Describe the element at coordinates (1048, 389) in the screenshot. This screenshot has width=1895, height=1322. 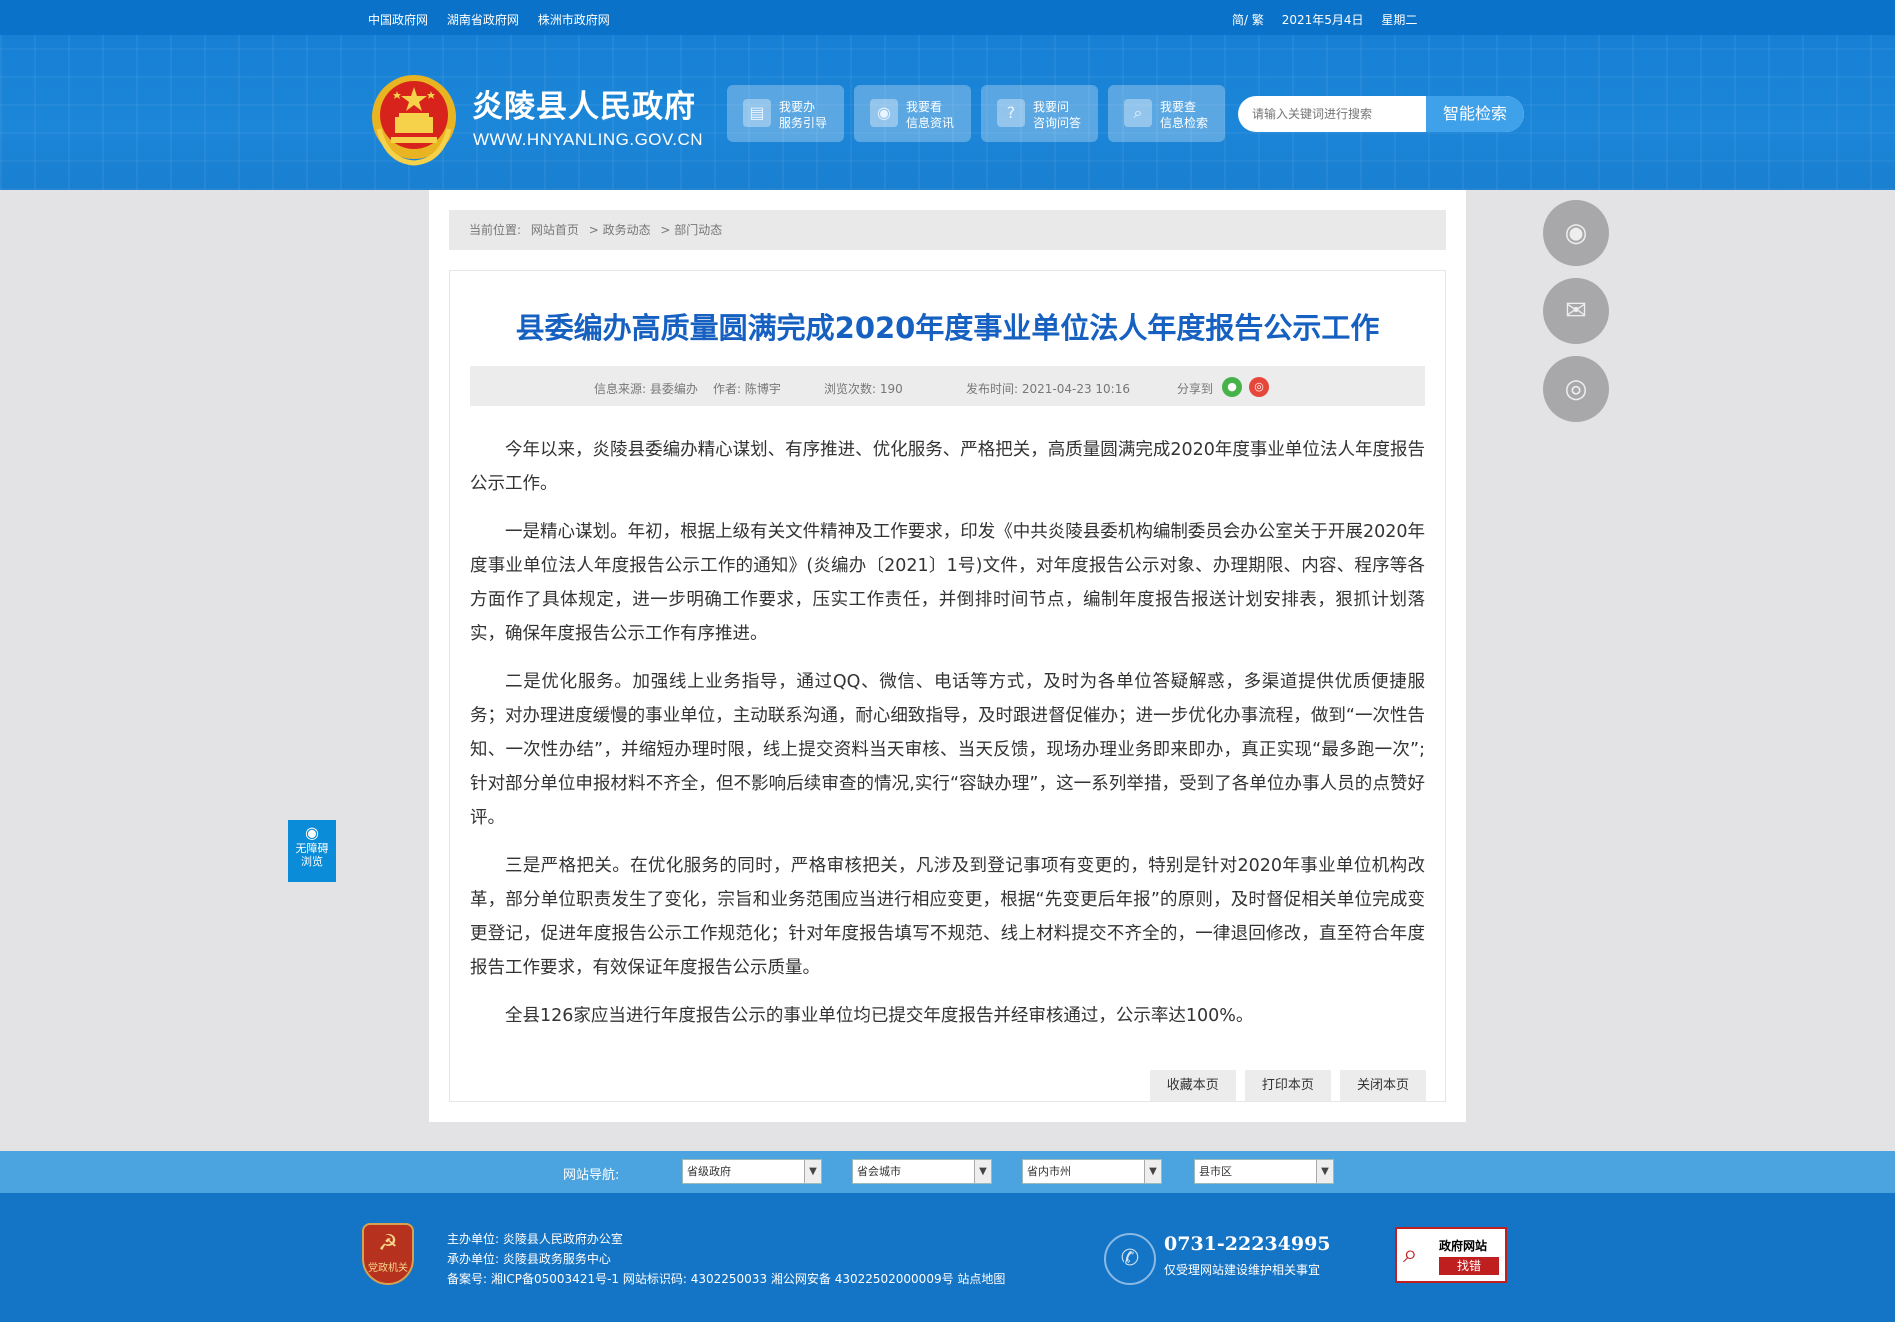
I see `meta-published: 发布时间: 2021-04-23 10:16` at that location.